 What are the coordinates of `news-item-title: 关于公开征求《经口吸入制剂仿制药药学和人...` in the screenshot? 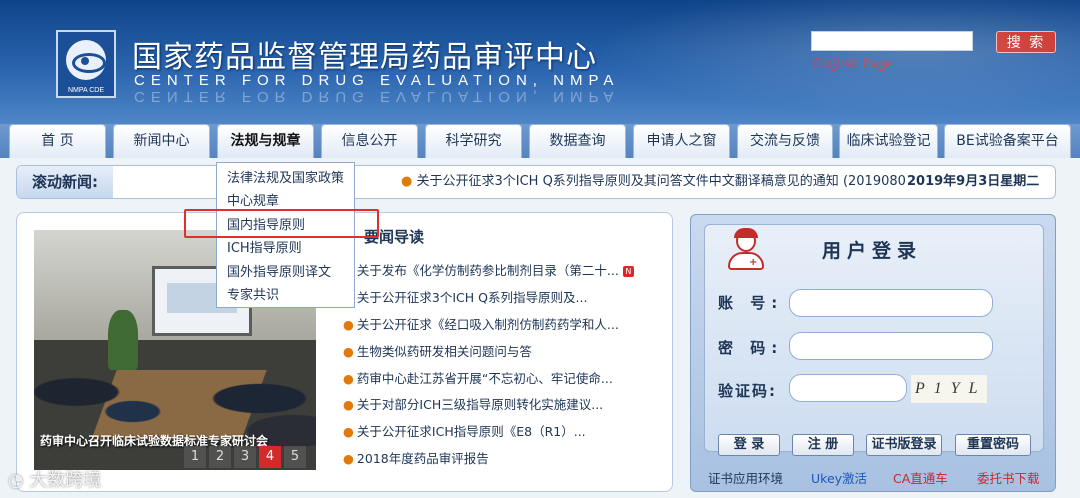 It's located at (487, 324).